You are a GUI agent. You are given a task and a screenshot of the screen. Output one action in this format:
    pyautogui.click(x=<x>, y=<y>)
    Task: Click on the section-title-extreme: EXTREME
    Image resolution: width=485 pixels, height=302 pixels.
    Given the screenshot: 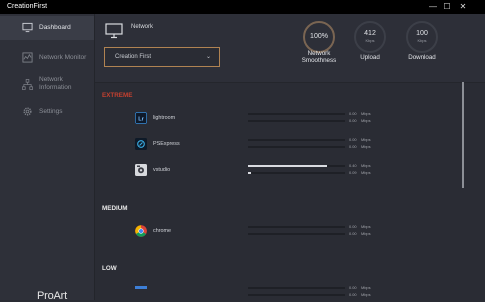 What is the action you would take?
    pyautogui.click(x=117, y=95)
    